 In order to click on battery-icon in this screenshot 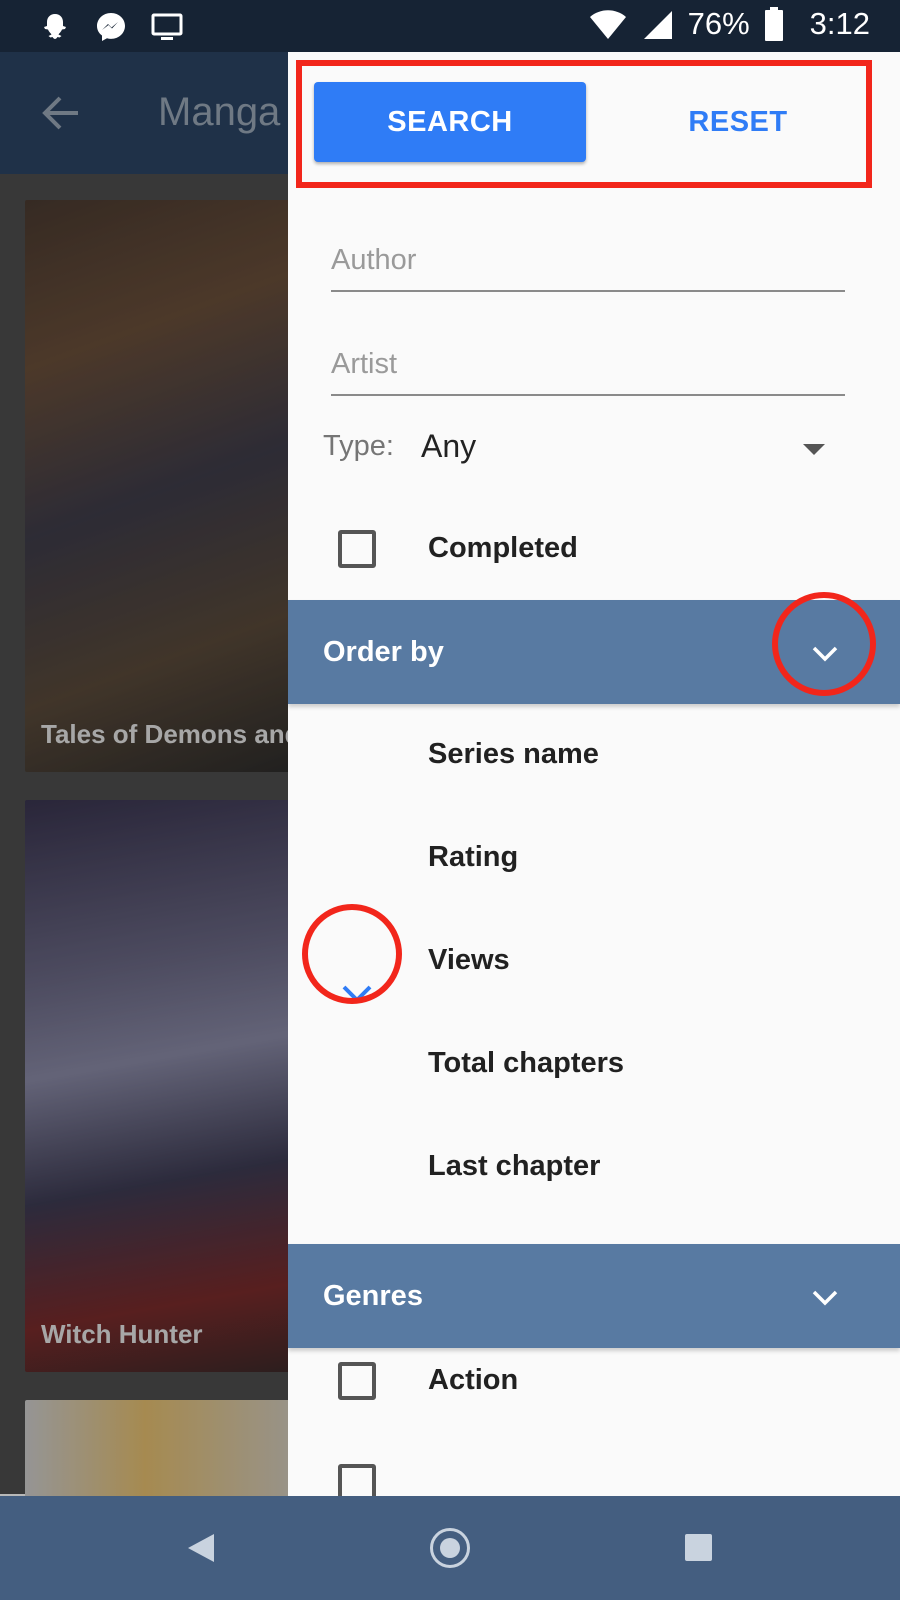, I will do `click(773, 24)`.